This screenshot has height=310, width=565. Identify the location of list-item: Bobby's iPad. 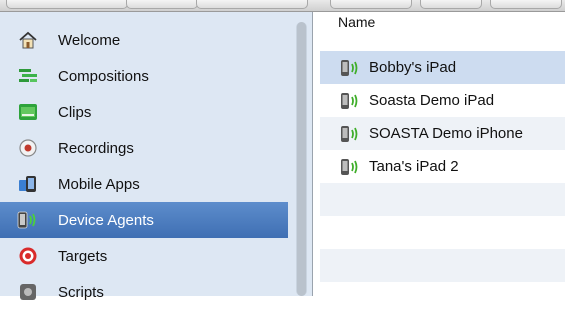
(442, 67).